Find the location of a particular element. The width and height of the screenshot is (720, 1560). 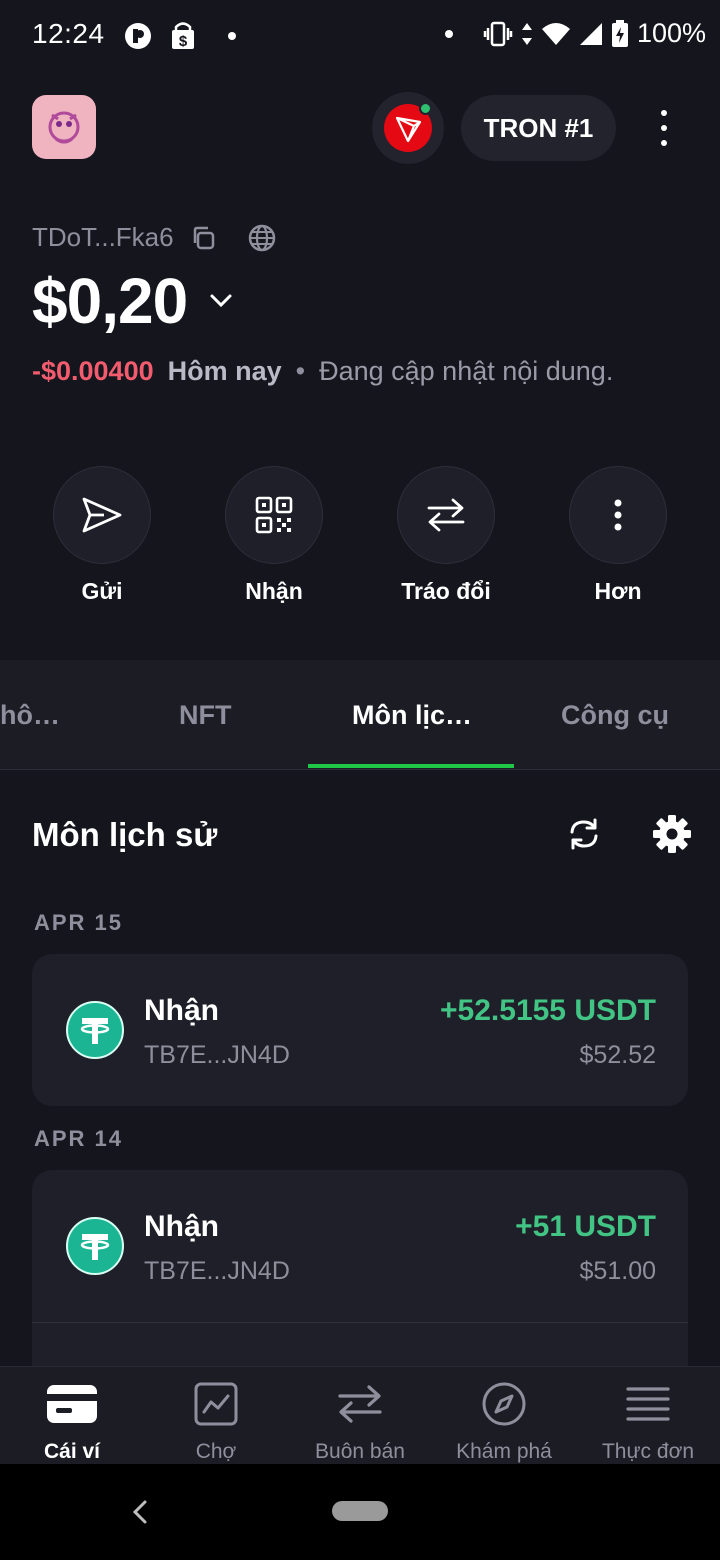

send-label: Gửi is located at coordinates (102, 591).